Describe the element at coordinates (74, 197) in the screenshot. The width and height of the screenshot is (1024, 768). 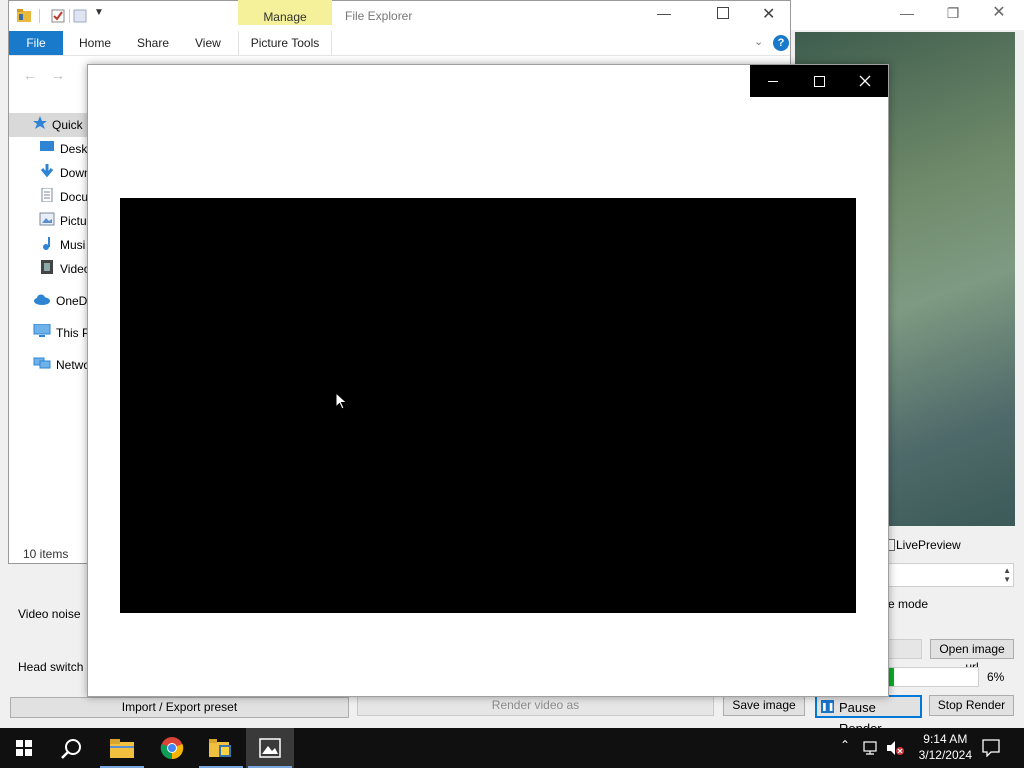
I see `nav-item-label: Docu` at that location.